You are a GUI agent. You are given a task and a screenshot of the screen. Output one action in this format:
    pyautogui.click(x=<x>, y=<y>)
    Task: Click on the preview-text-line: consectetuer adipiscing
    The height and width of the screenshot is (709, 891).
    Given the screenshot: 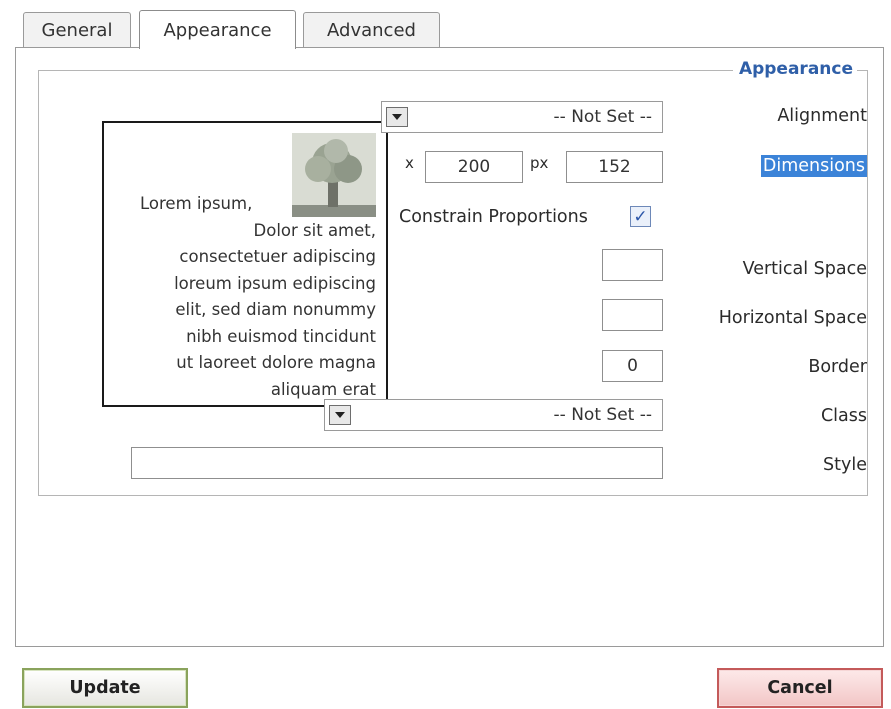 What is the action you would take?
    pyautogui.click(x=277, y=256)
    